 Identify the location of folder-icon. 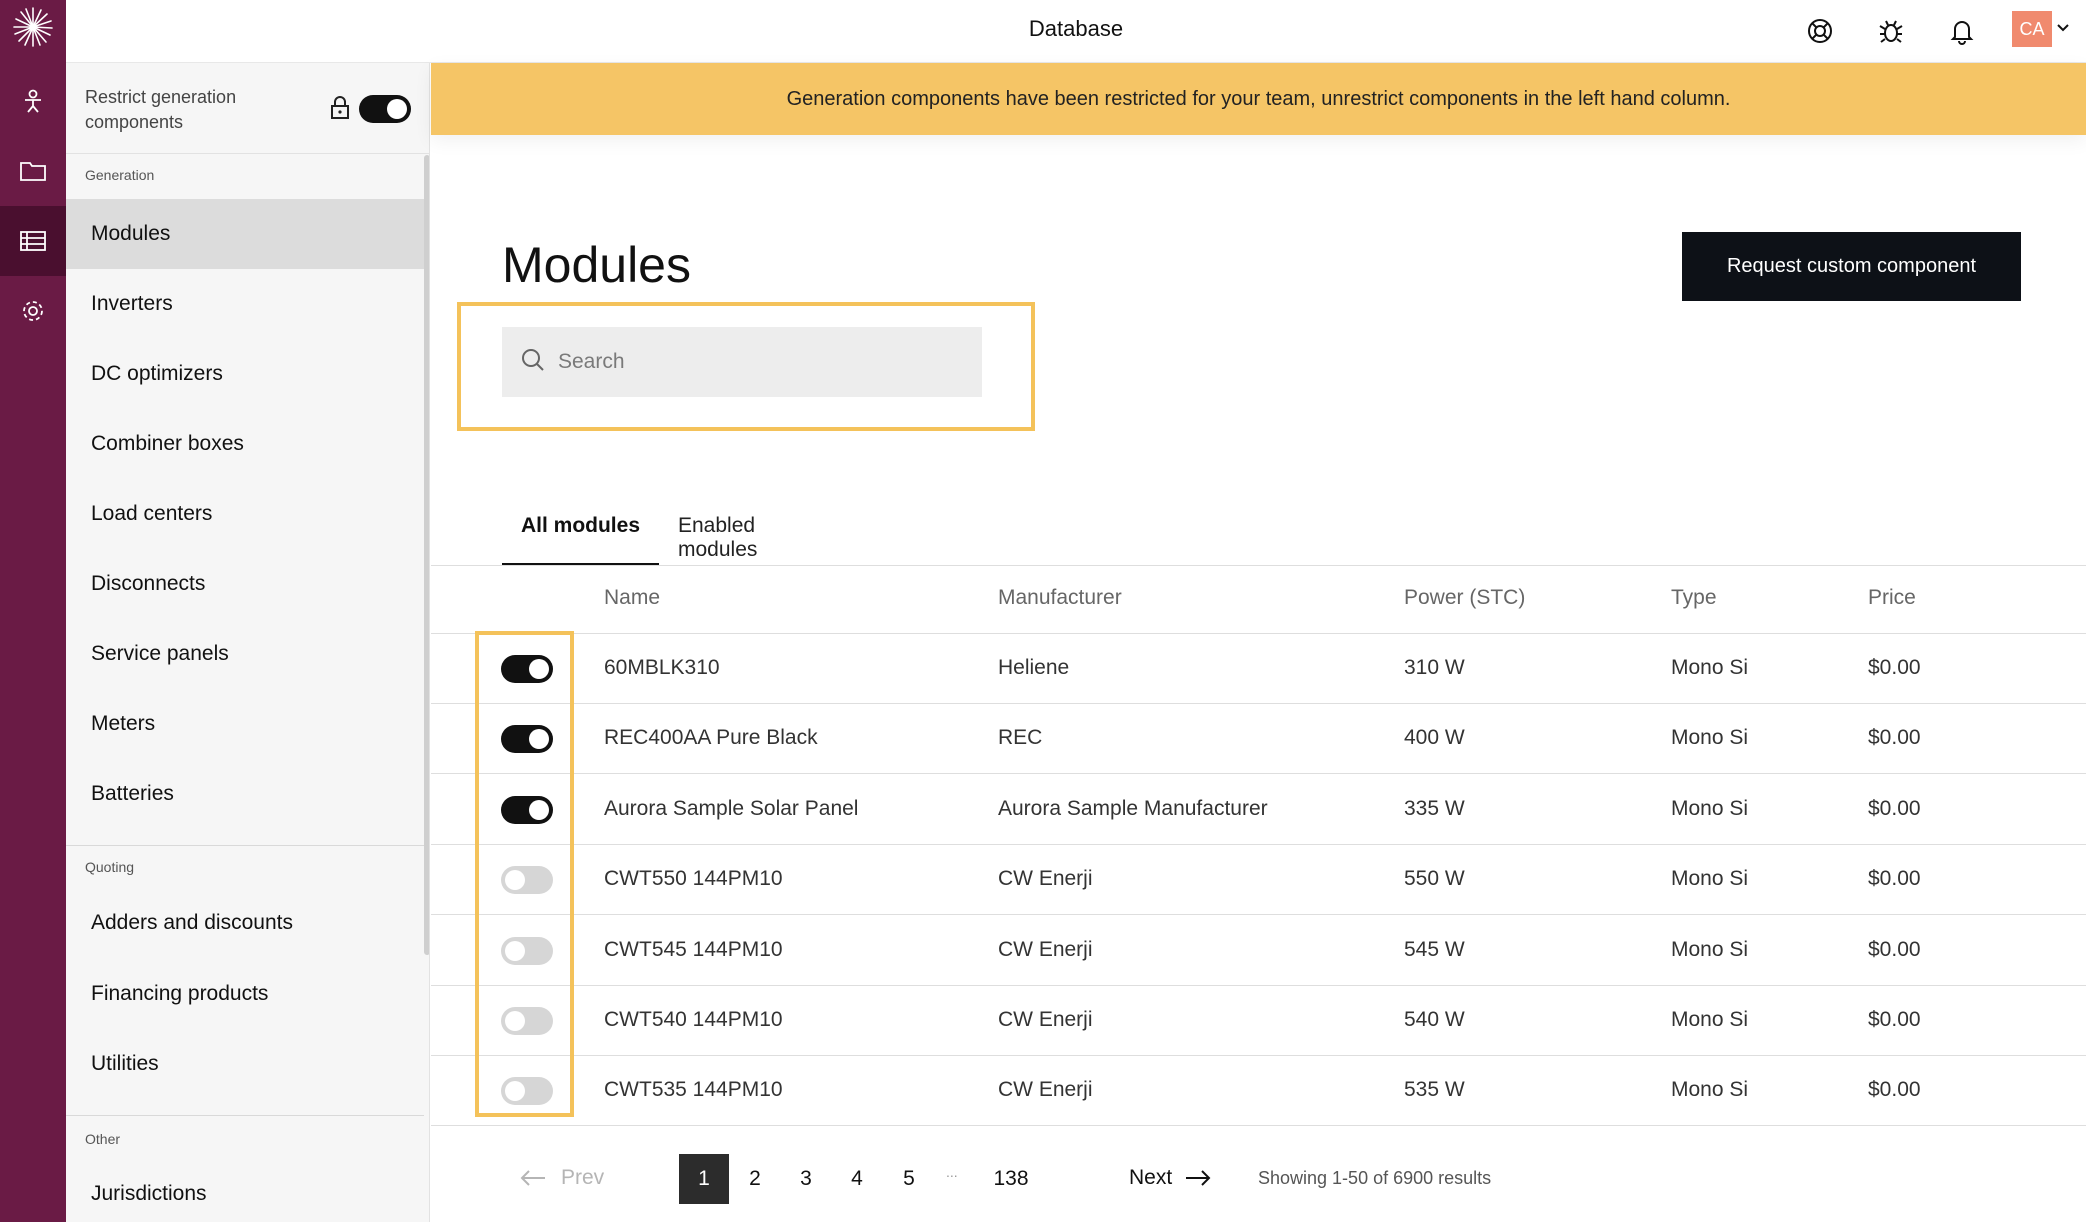
(33, 171).